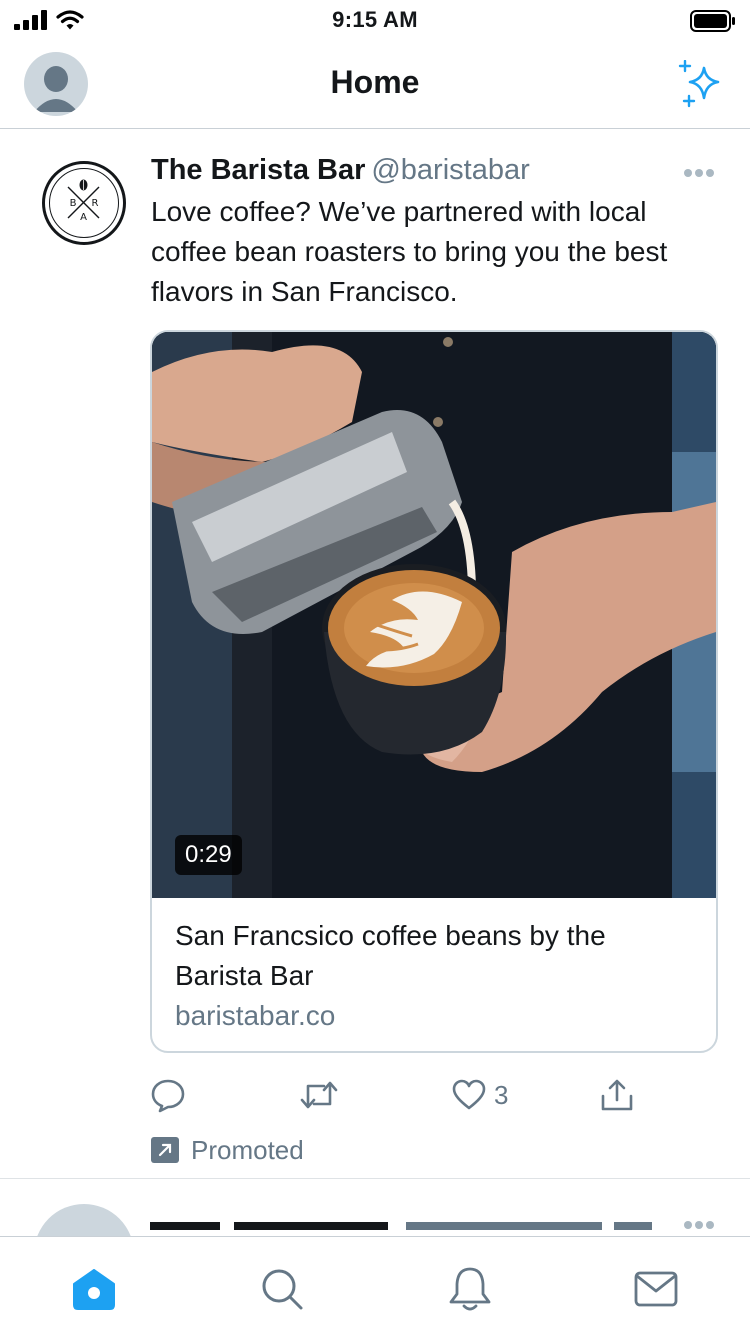 Image resolution: width=750 pixels, height=1334 pixels. Describe the element at coordinates (208, 855) in the screenshot. I see `video-duration-badge: 0:29` at that location.